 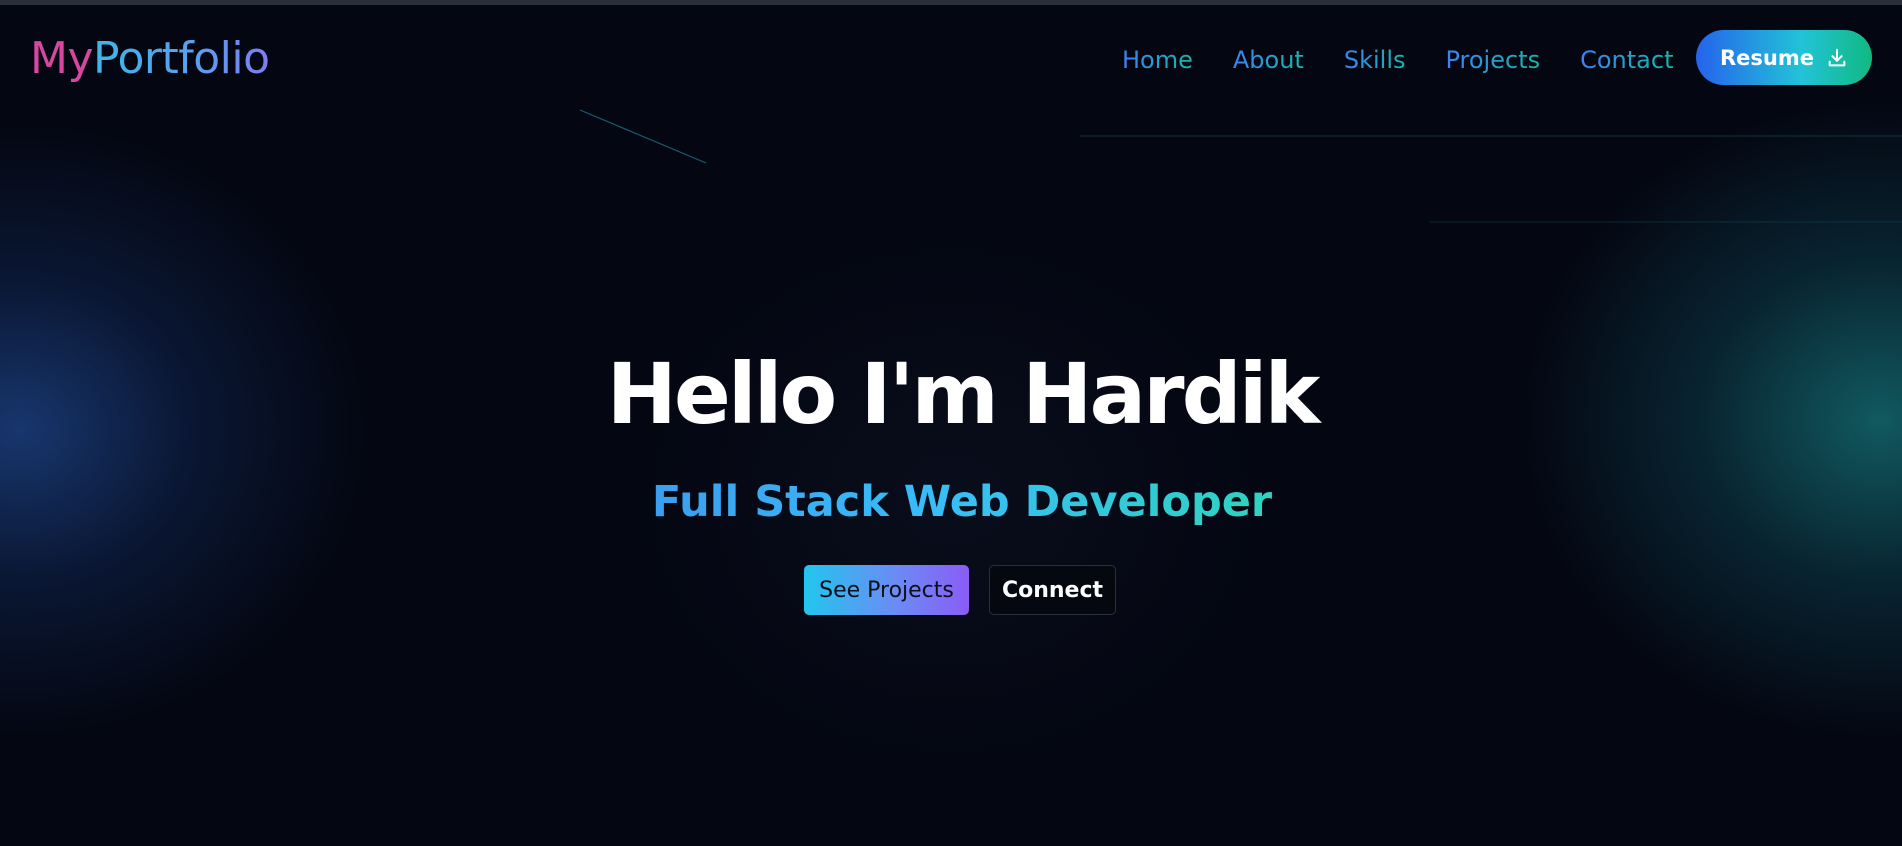 I want to click on hero-subtitle: Full Stack Web Developer, so click(x=951, y=502).